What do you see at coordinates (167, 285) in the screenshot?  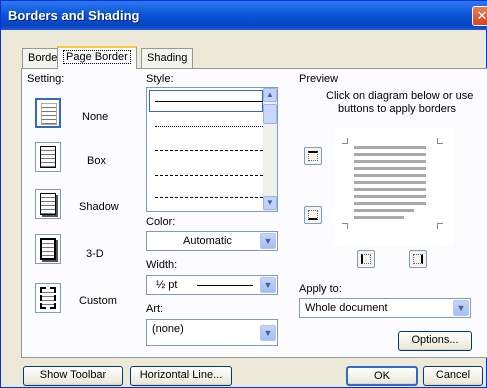 I see `width-value: ½ pt` at bounding box center [167, 285].